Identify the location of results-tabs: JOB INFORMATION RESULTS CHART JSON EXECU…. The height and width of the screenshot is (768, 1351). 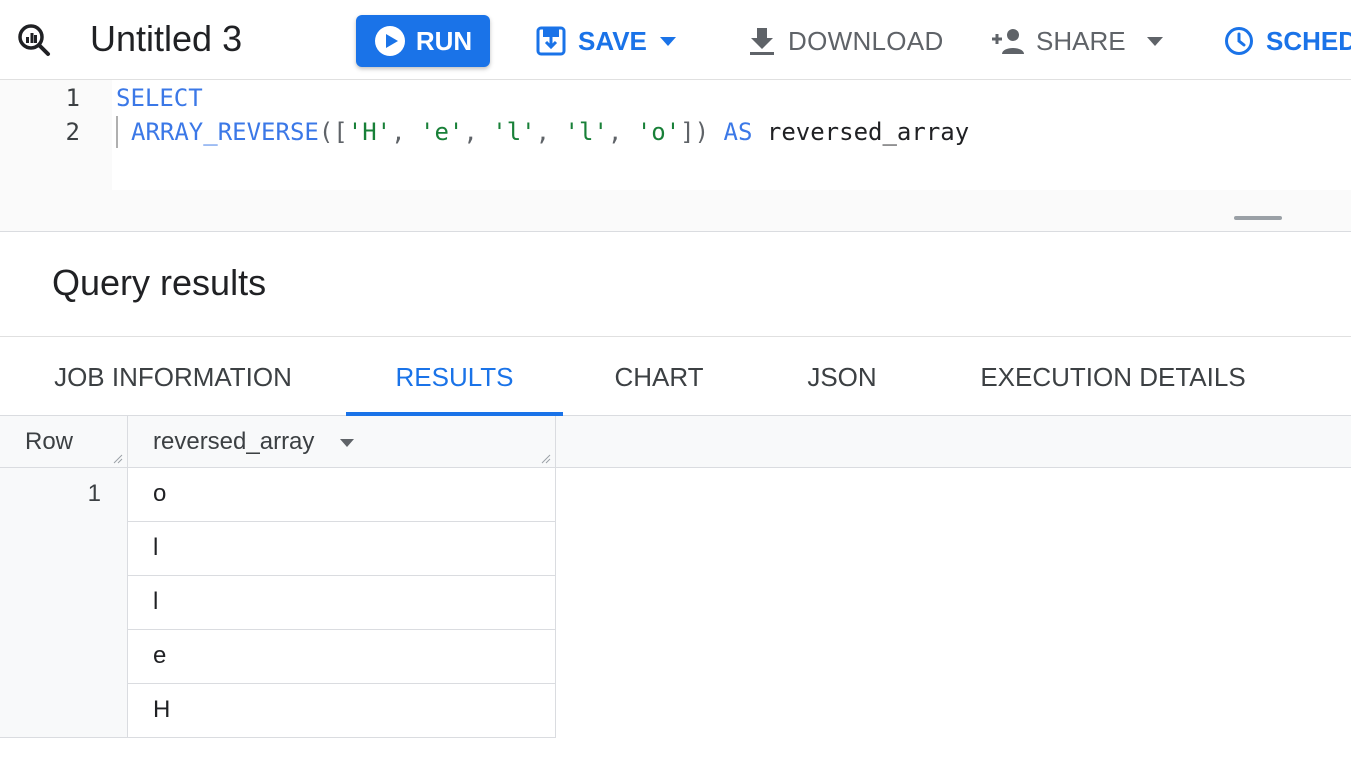
(675, 376).